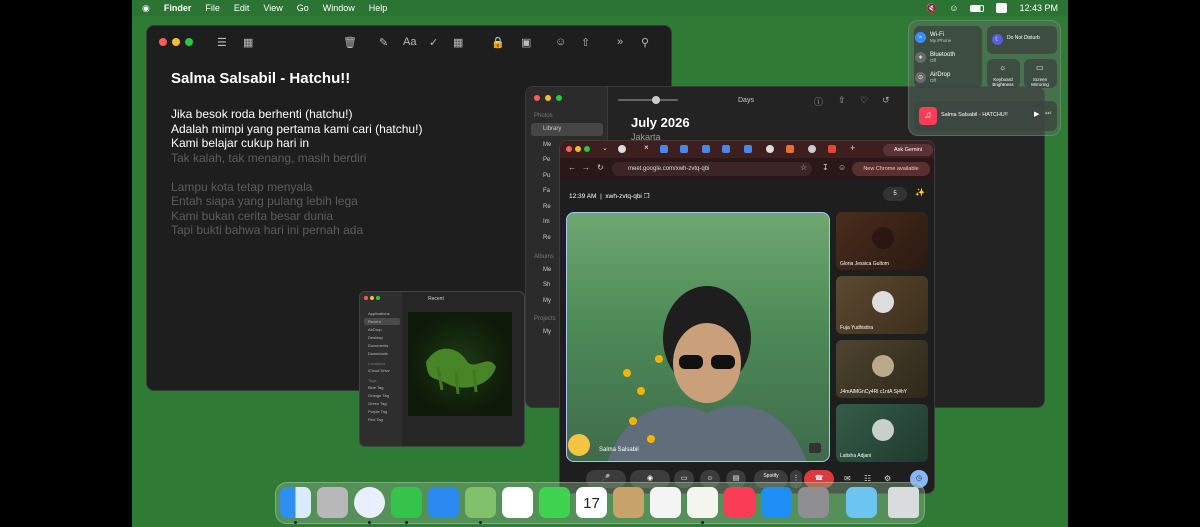 This screenshot has width=1200, height=527. I want to click on info-icon: ⓘ, so click(818, 101).